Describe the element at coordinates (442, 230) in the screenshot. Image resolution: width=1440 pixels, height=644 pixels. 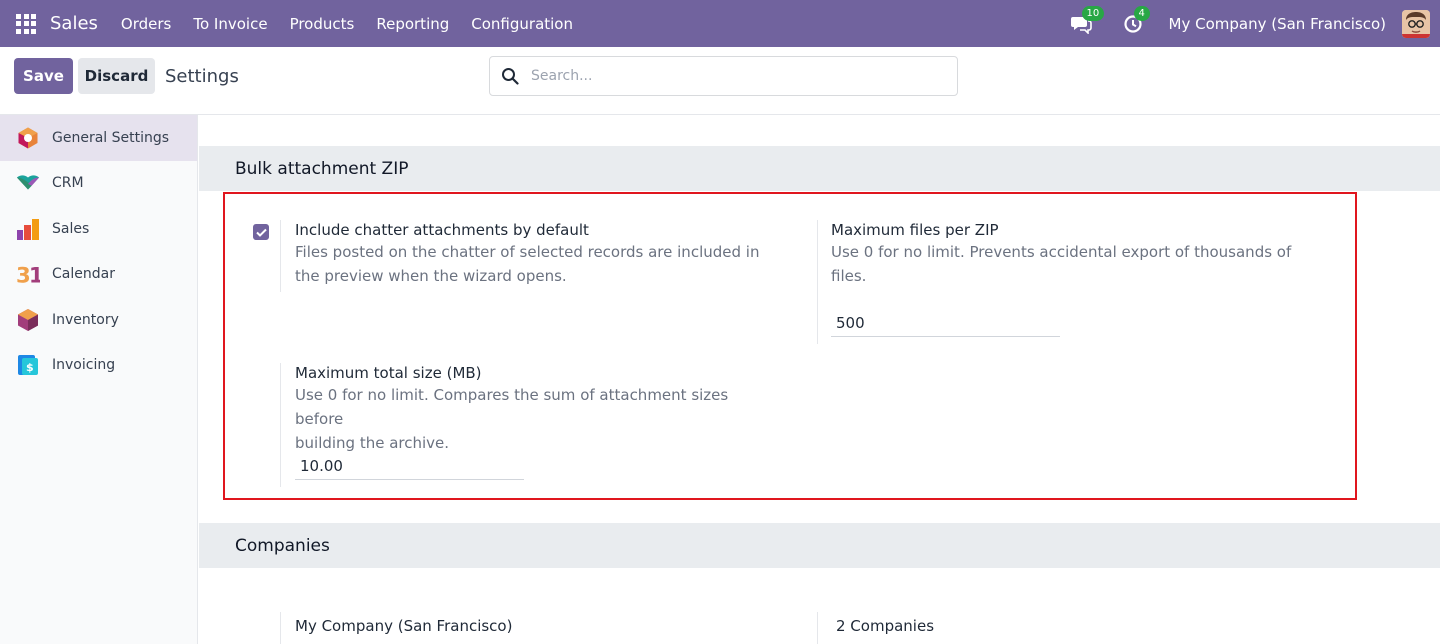
I see `setting-title: Include chatter attachments by default` at that location.